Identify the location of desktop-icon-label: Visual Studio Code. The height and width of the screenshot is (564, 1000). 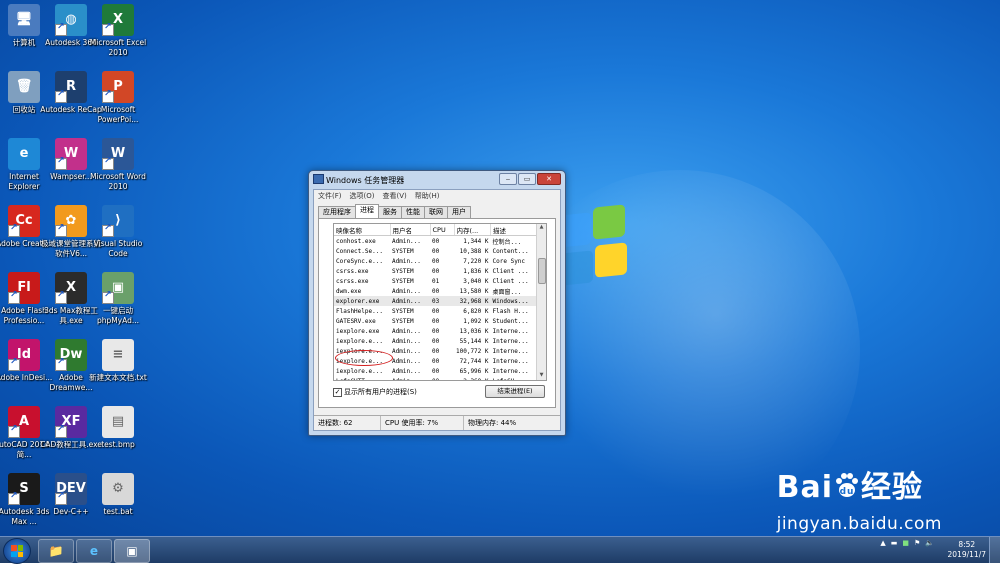
(118, 248).